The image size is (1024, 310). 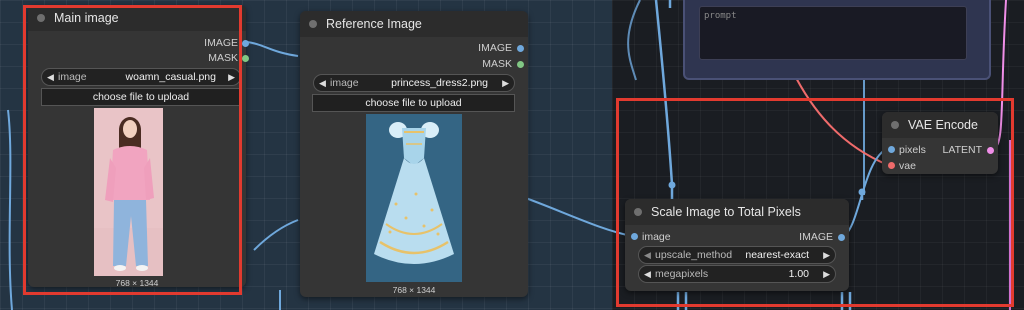 I want to click on output-image-label: IMAGE, so click(x=495, y=48).